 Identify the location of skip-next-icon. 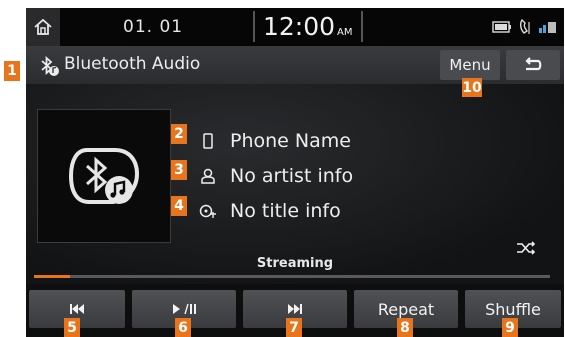
(295, 309).